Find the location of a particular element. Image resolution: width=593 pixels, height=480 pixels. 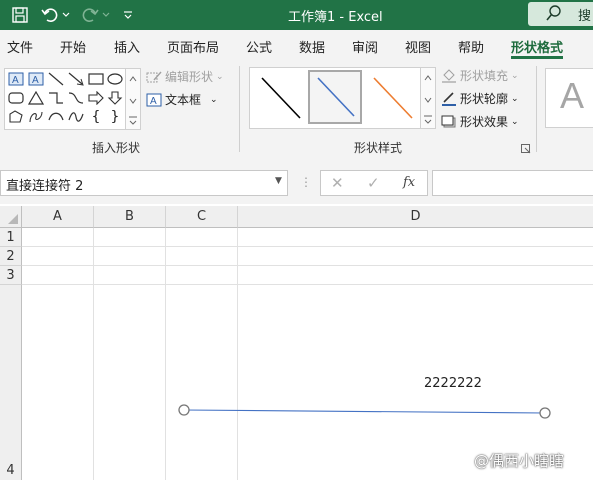

rectangle-shape-icon is located at coordinates (96, 79).